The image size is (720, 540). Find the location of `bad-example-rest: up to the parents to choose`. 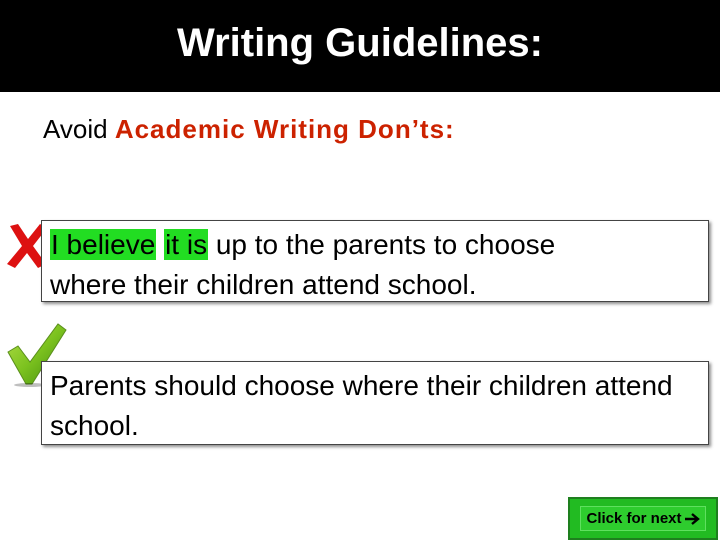

bad-example-rest: up to the parents to choose is located at coordinates (382, 244).